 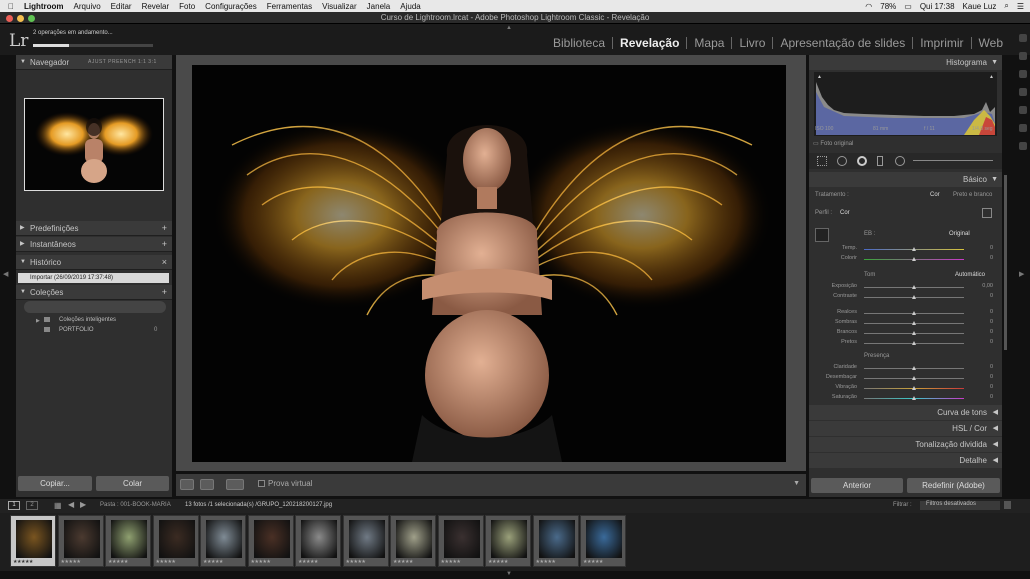 What do you see at coordinates (857, 485) in the screenshot?
I see `previous-settings-button: Anterior` at bounding box center [857, 485].